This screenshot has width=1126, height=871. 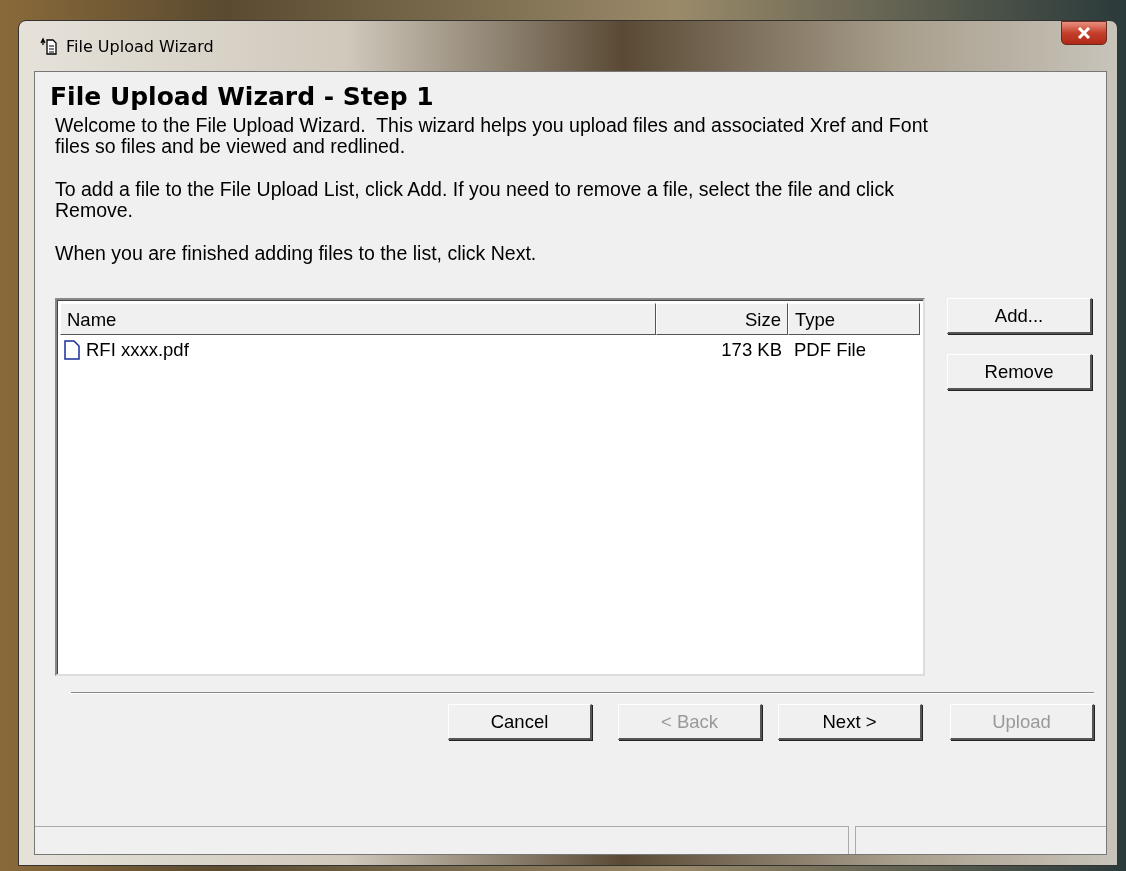 I want to click on column-header: Size, so click(x=722, y=319).